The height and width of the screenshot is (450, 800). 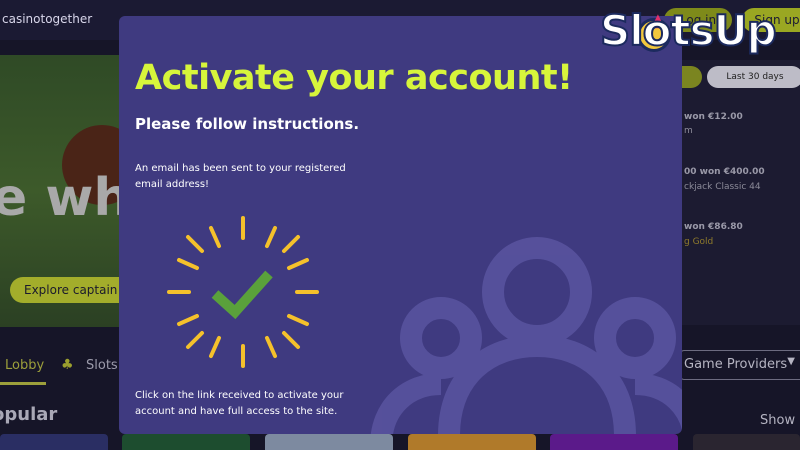 What do you see at coordinates (24, 365) in the screenshot?
I see `tab-lobby: Lobby` at bounding box center [24, 365].